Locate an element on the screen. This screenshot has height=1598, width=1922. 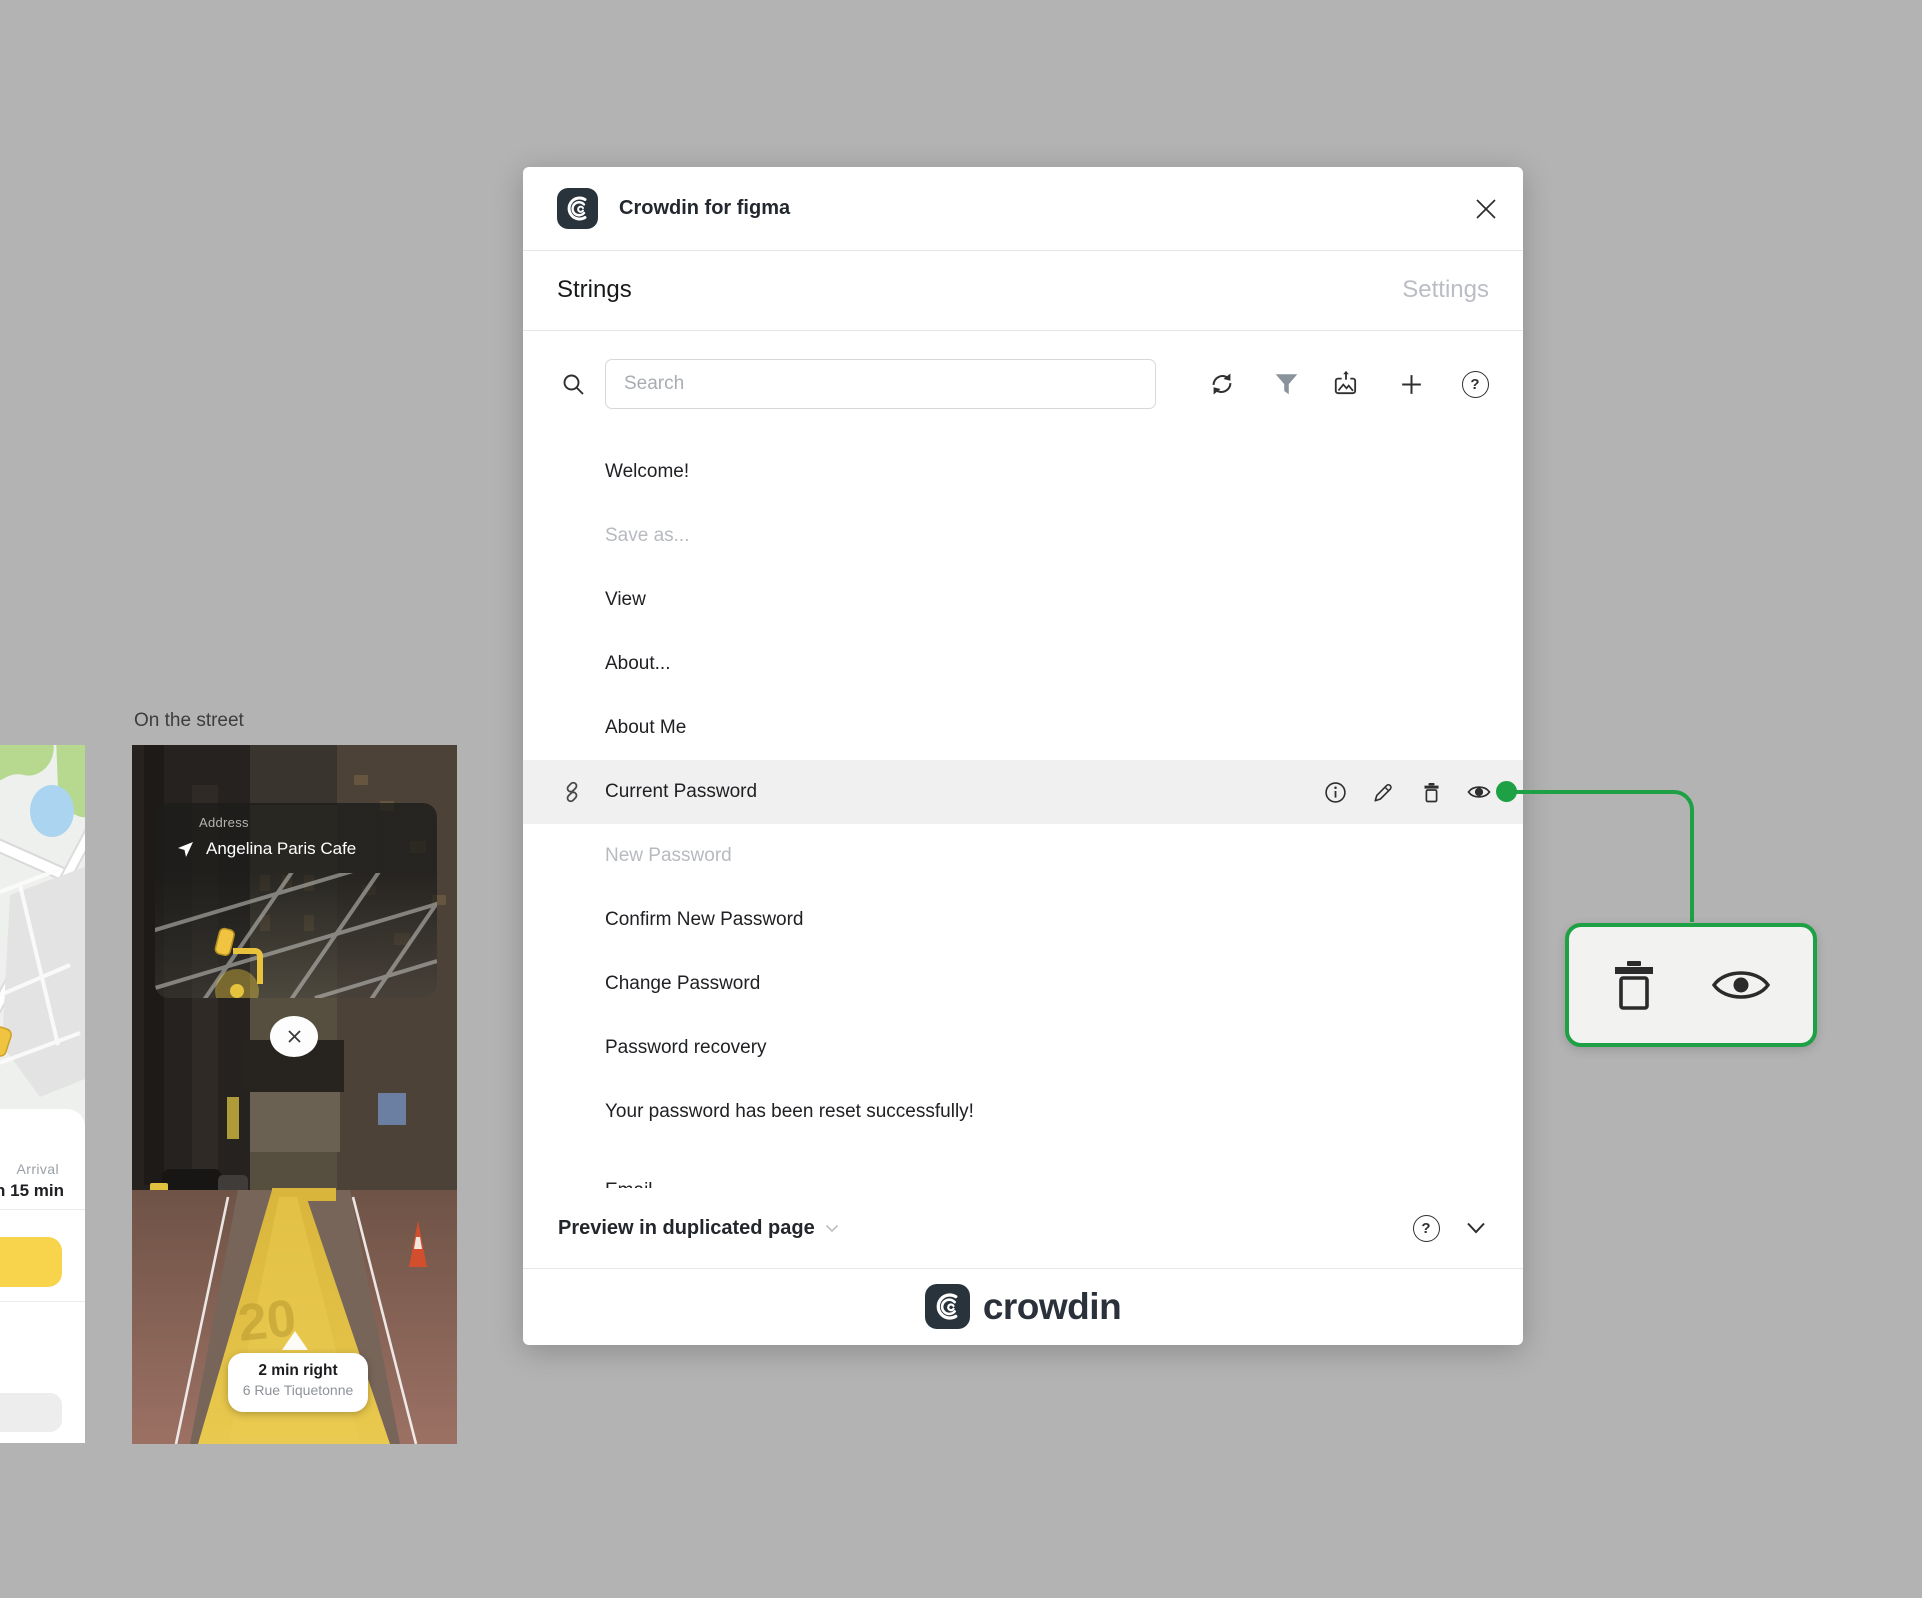
dialog-footer: crowdin is located at coordinates (1023, 1306).